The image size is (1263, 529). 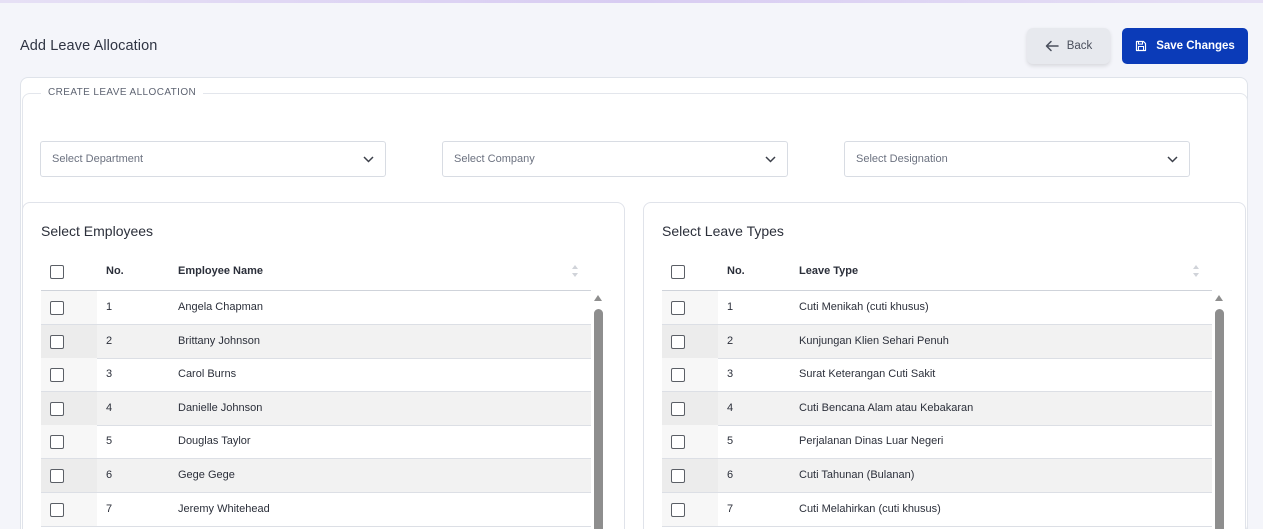 What do you see at coordinates (937, 375) in the screenshot?
I see `leave-type-row: 3 Surat Keterangan Cuti Sakit` at bounding box center [937, 375].